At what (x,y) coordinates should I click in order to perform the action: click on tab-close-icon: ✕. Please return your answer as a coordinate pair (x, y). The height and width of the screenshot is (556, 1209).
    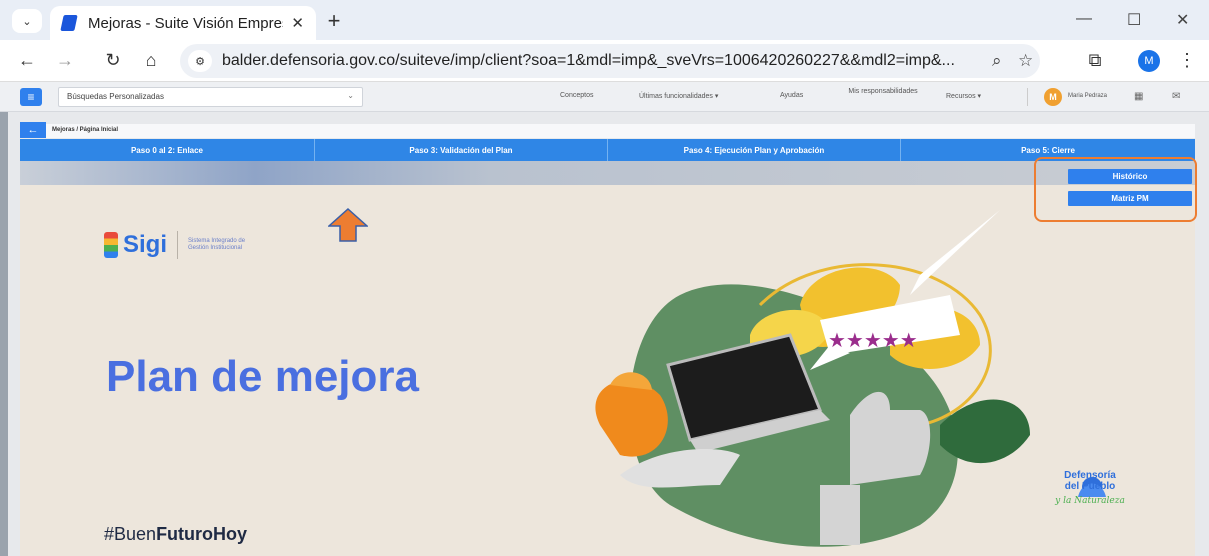
    Looking at the image, I should click on (297, 23).